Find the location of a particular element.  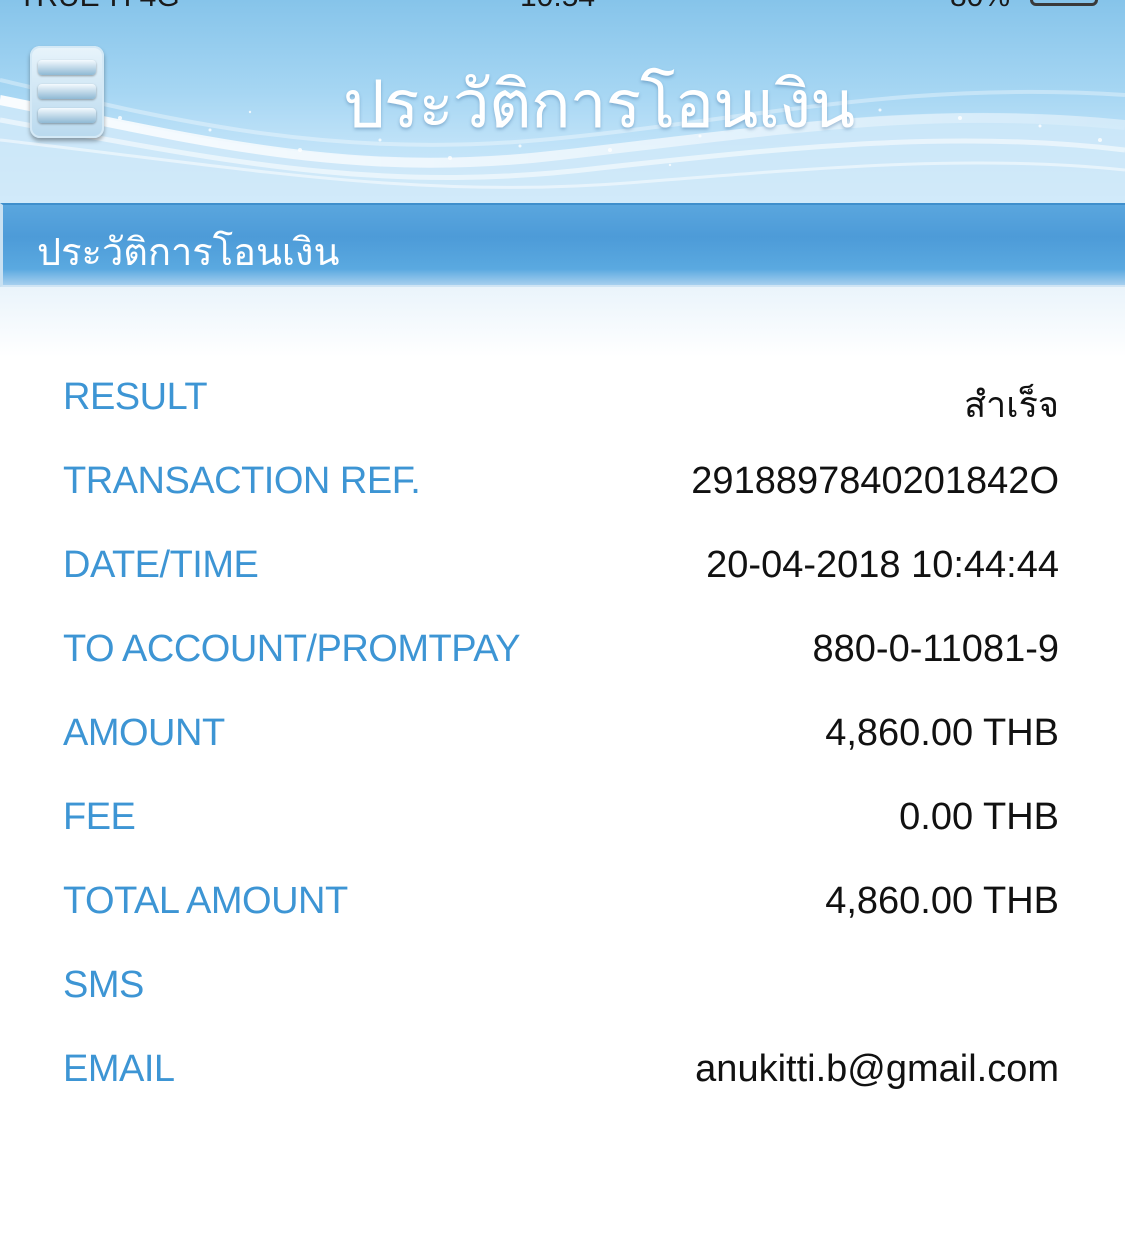

hamburger-menu-button is located at coordinates (67, 92).